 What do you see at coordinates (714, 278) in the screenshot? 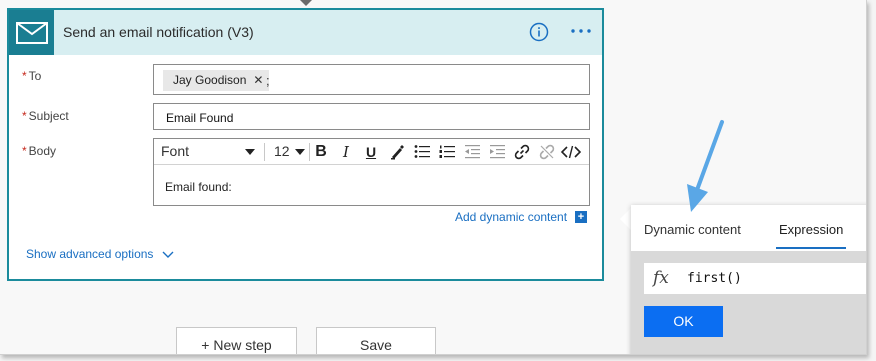
I see `expression-text: first()` at bounding box center [714, 278].